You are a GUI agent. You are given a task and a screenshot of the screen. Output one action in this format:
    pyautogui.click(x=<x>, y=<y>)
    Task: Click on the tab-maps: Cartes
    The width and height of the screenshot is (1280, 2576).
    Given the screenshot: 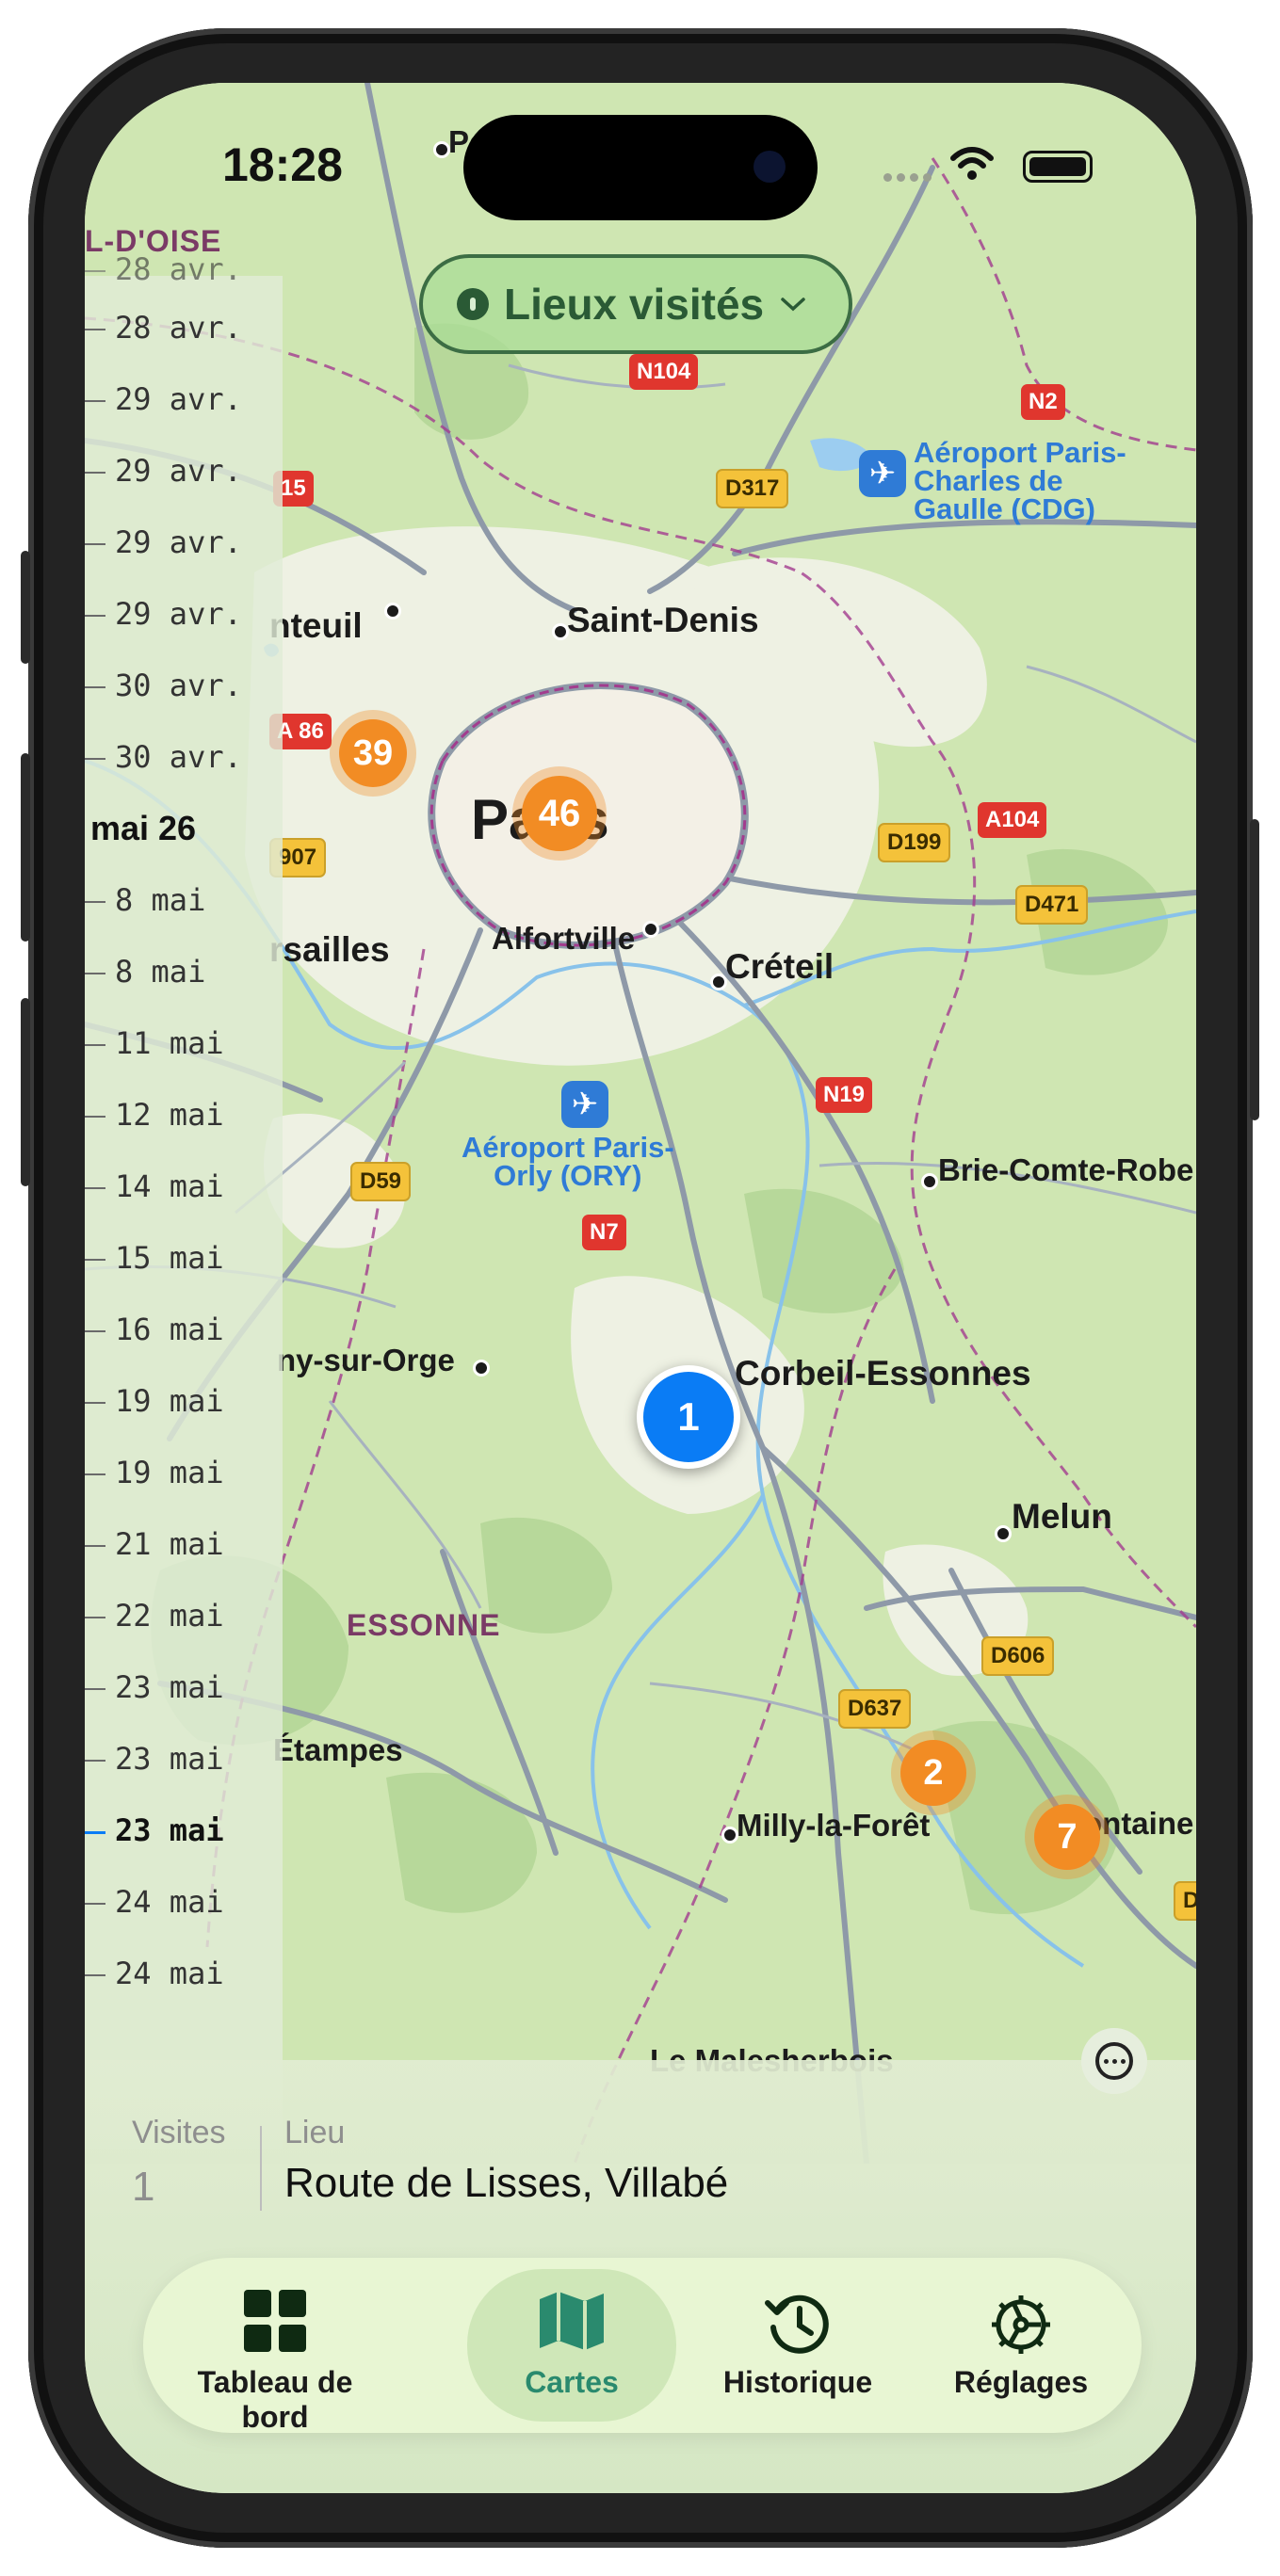 What is the action you would take?
    pyautogui.click(x=571, y=2345)
    